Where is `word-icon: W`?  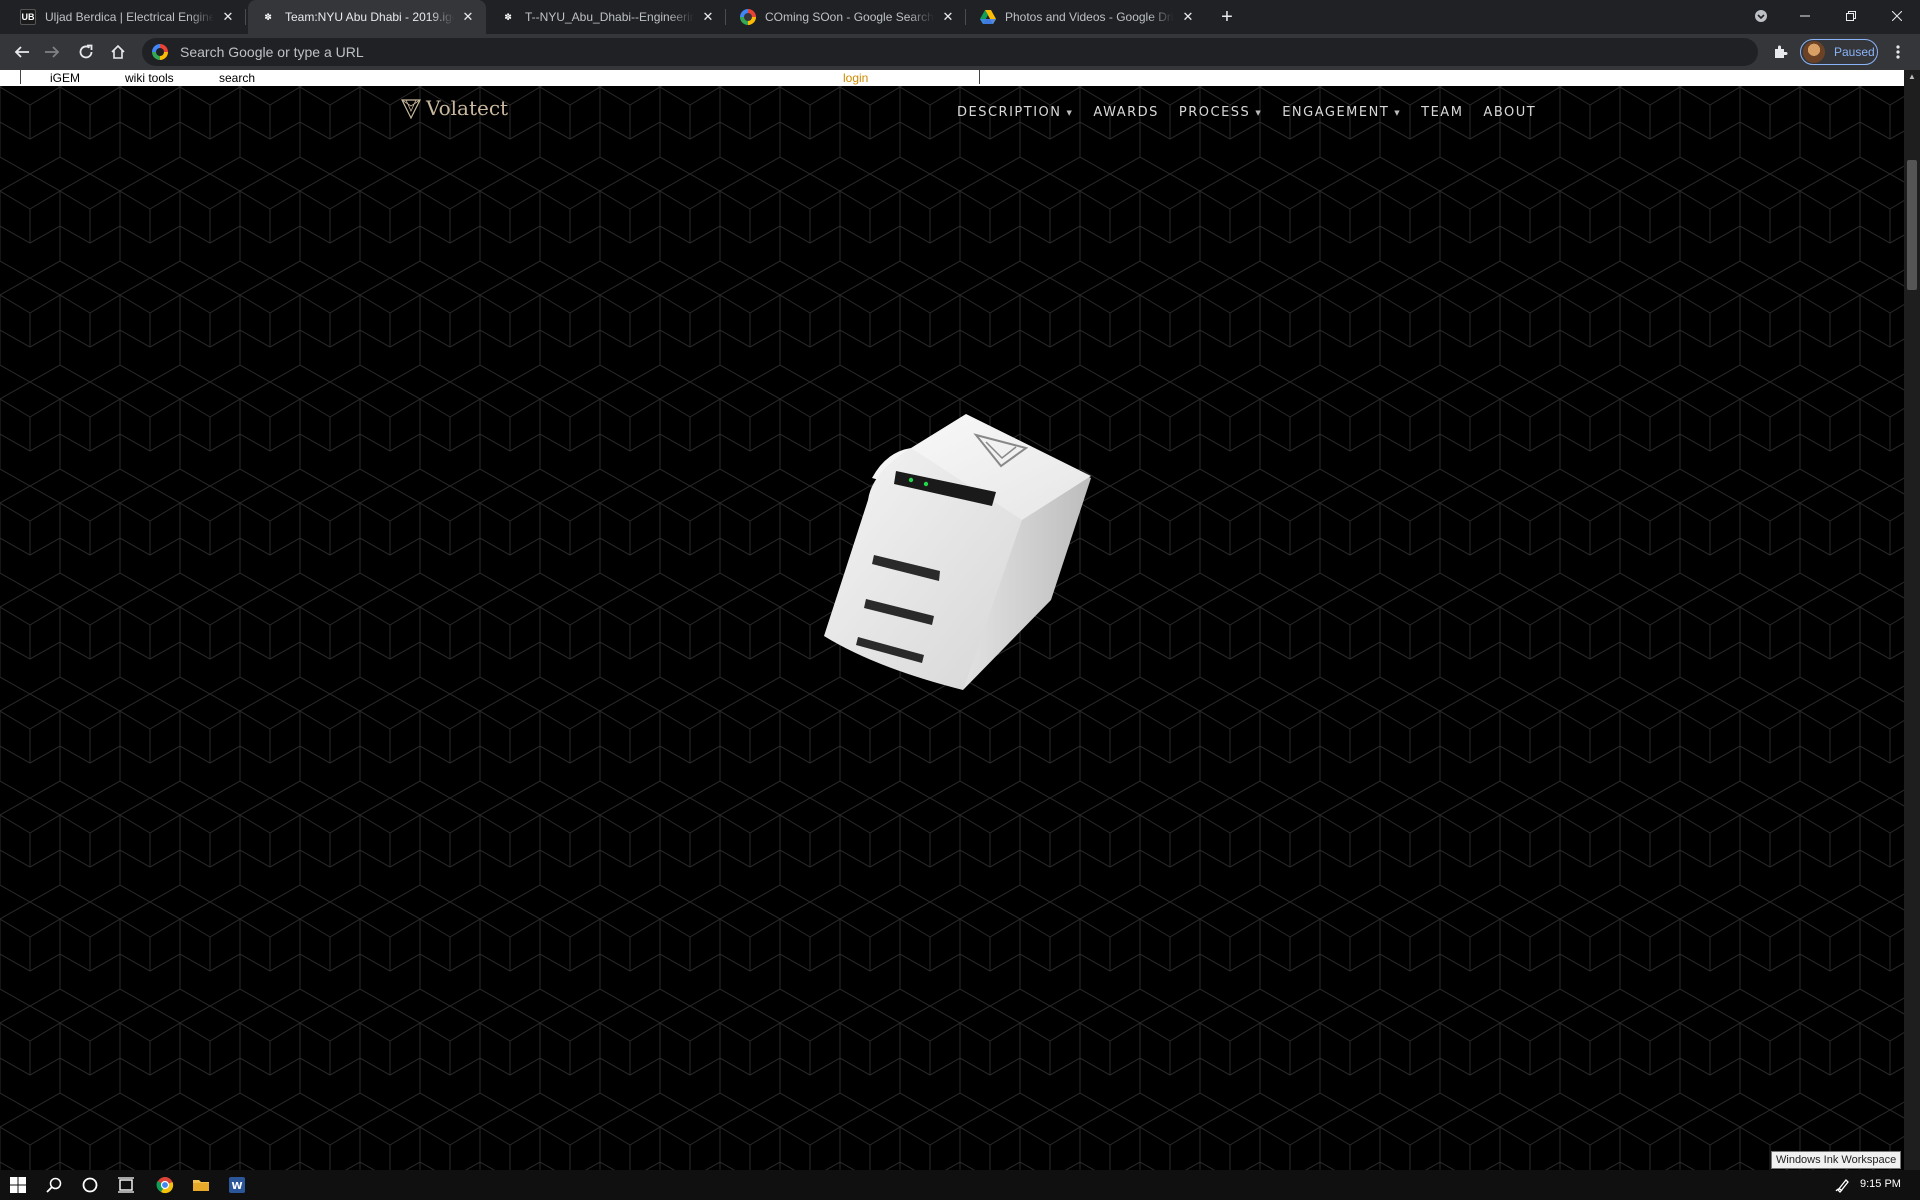
word-icon: W is located at coordinates (237, 1185).